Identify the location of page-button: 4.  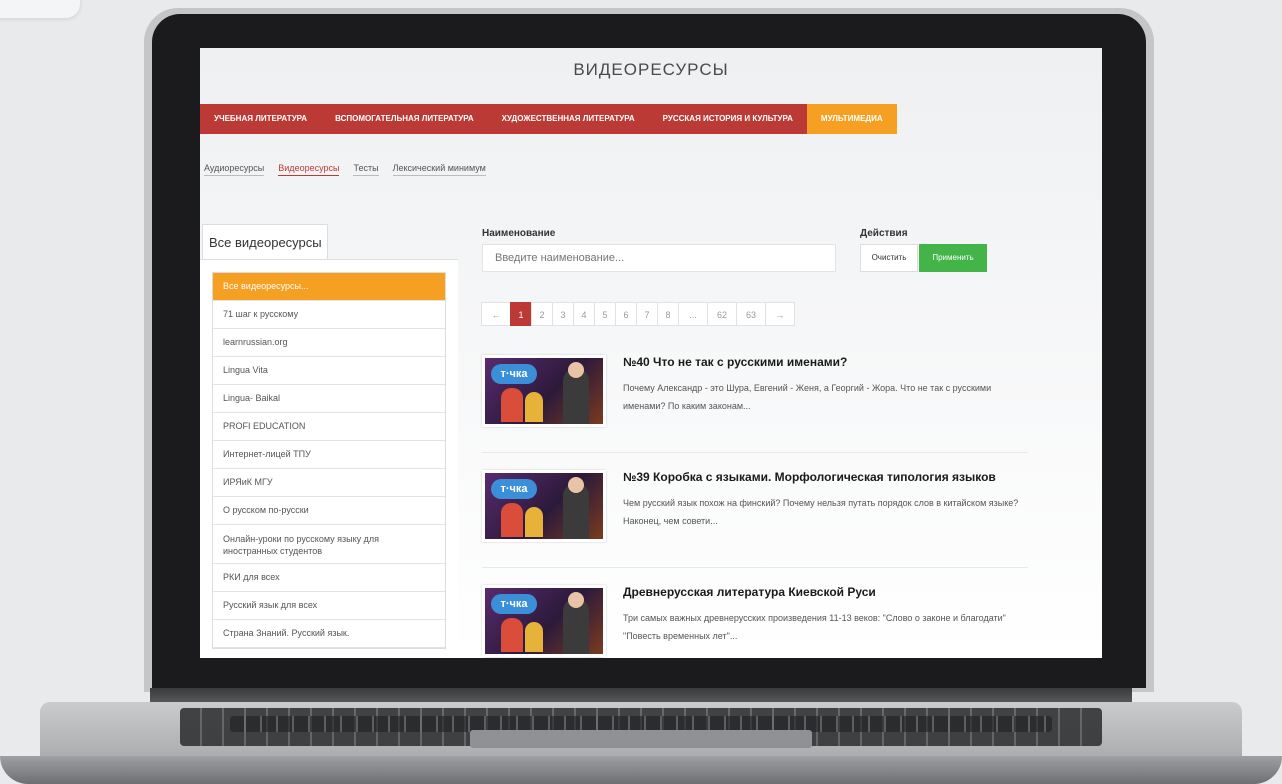
(584, 314).